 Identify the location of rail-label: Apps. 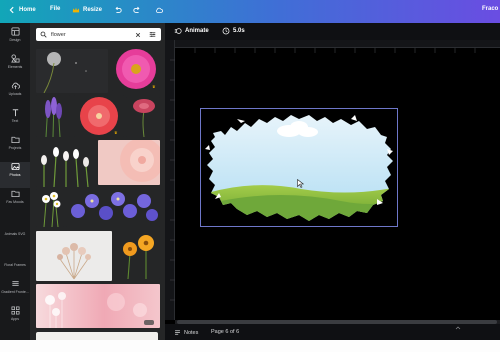
(15, 319).